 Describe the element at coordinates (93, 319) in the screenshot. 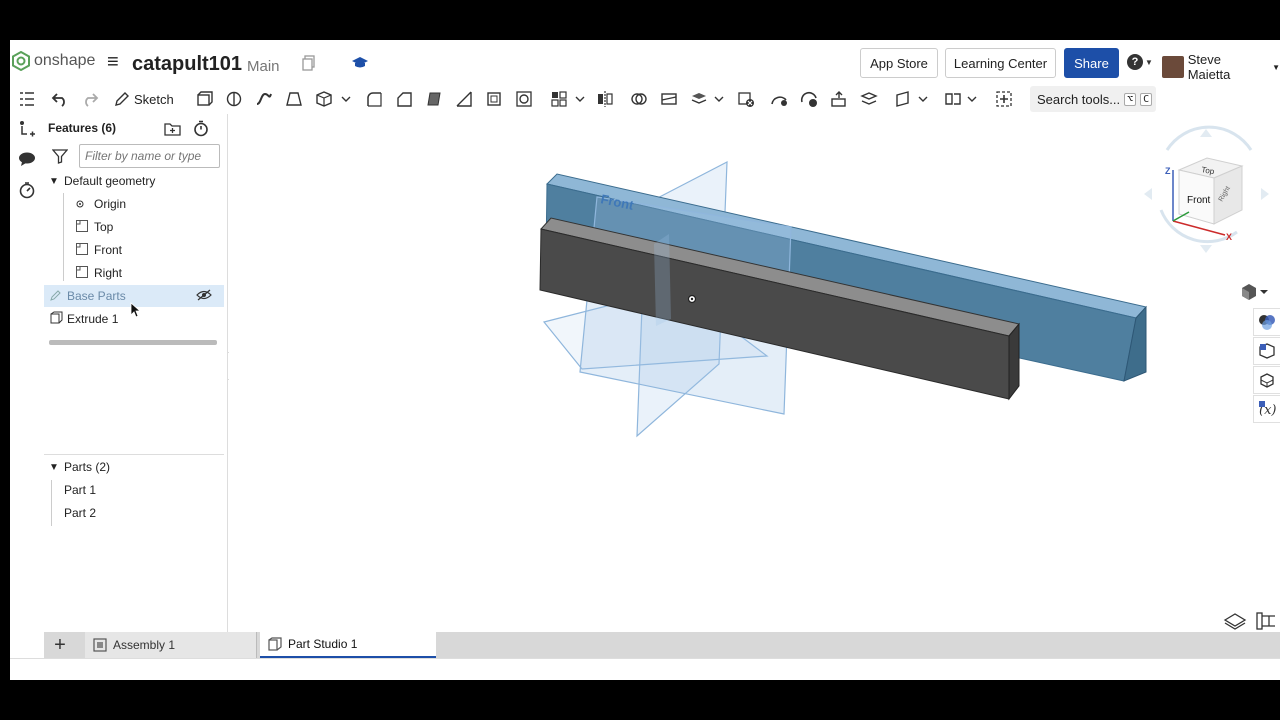

I see `feature-label: Extrude 1` at that location.